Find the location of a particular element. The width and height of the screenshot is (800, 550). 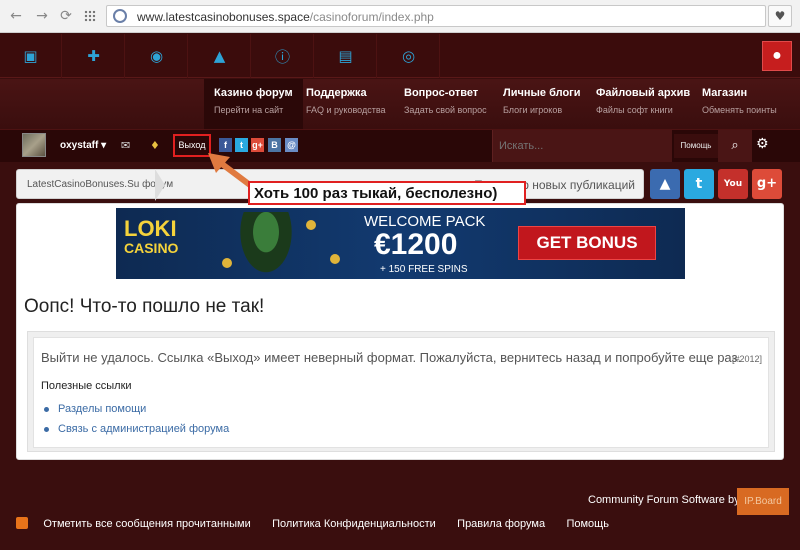

search-input is located at coordinates (581, 146).